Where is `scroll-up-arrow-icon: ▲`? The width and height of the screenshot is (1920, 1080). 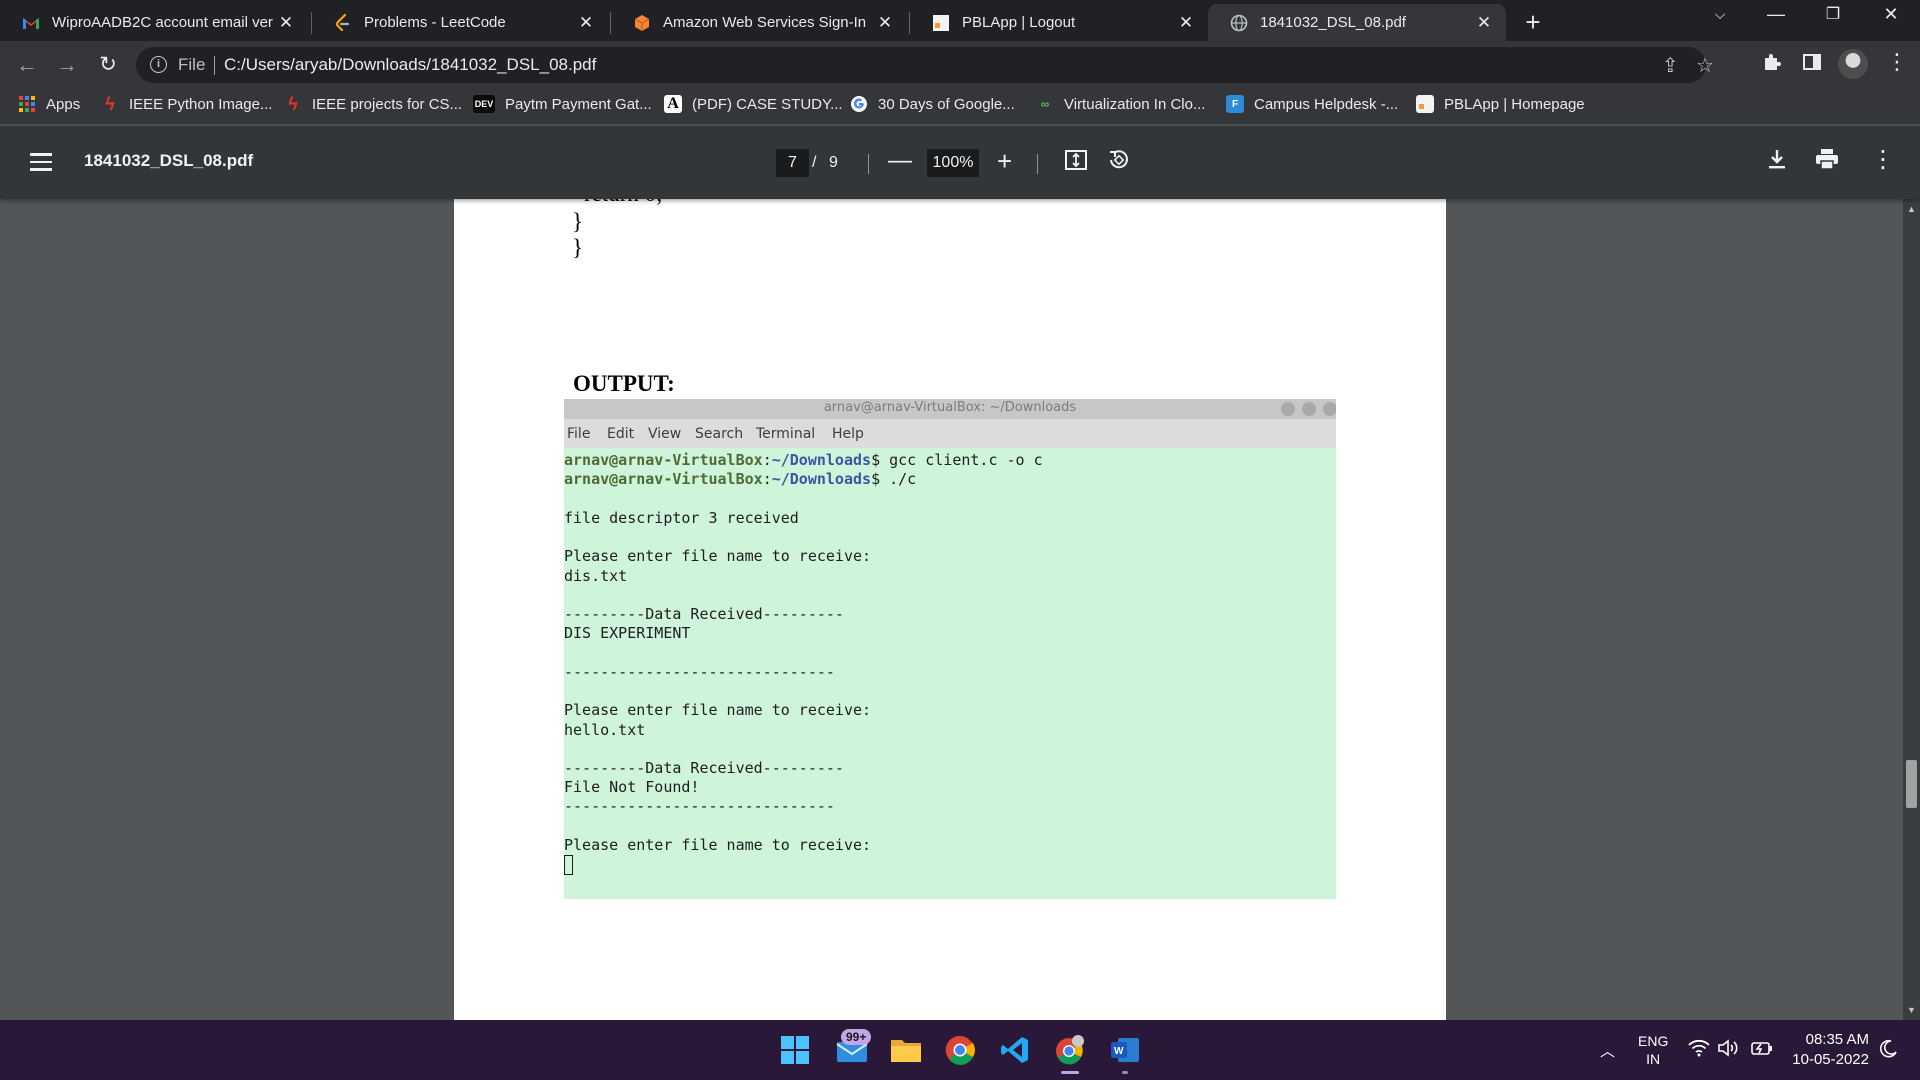 scroll-up-arrow-icon: ▲ is located at coordinates (1911, 209).